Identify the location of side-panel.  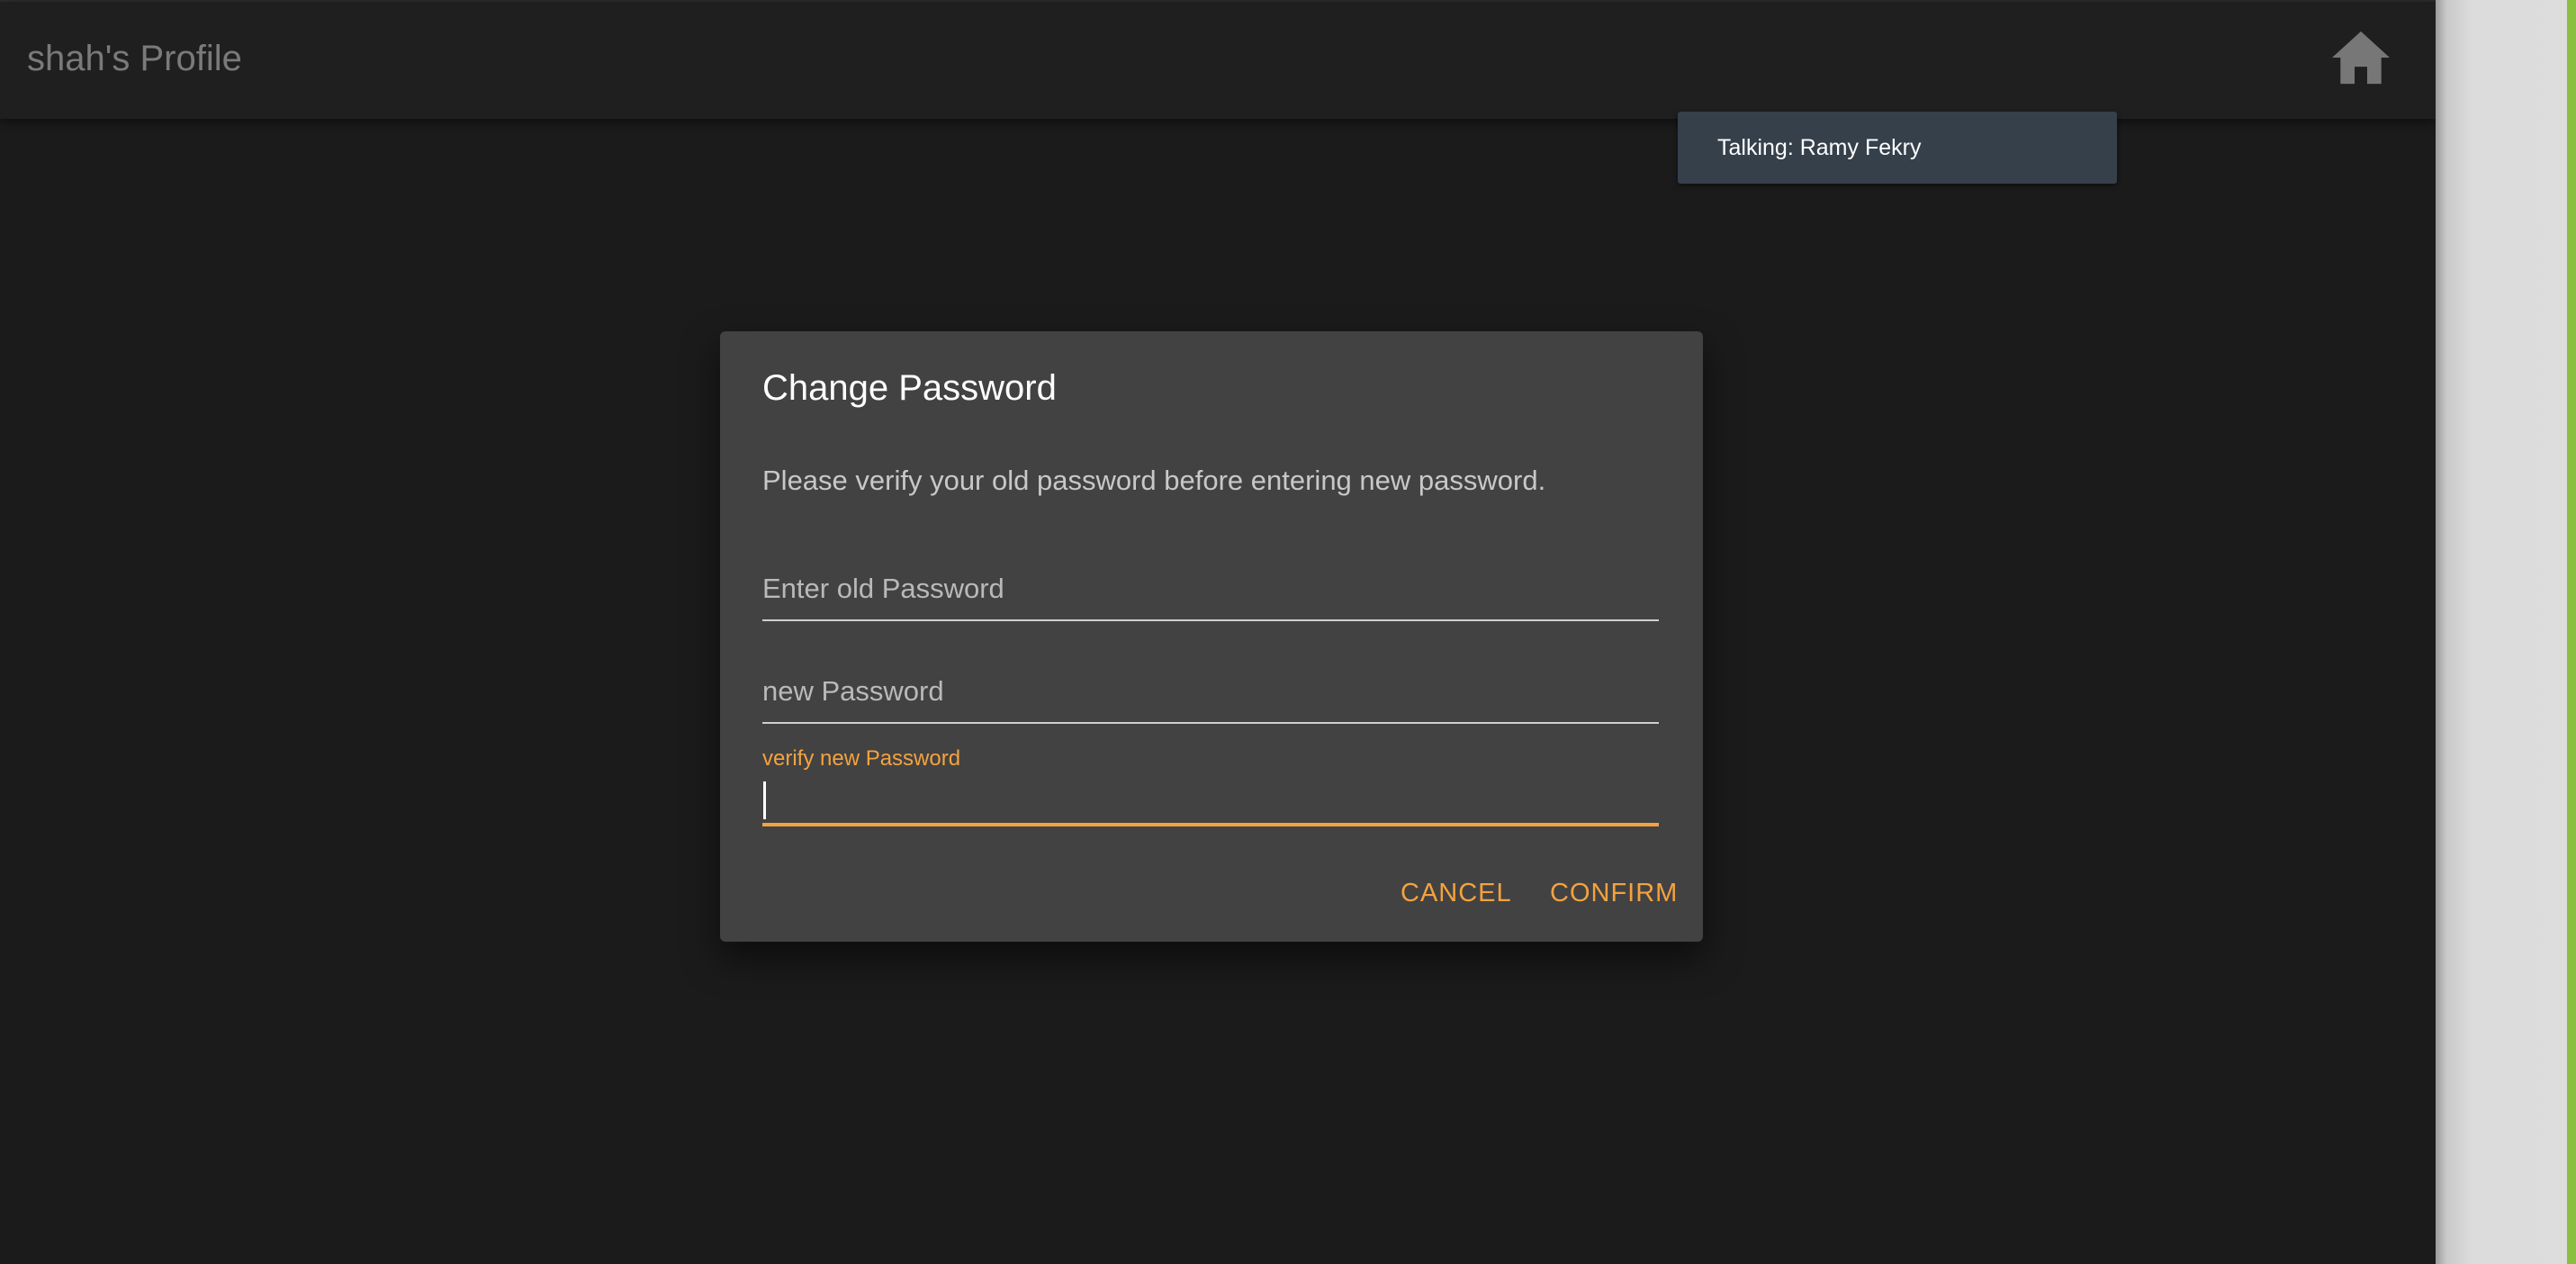
(2506, 632).